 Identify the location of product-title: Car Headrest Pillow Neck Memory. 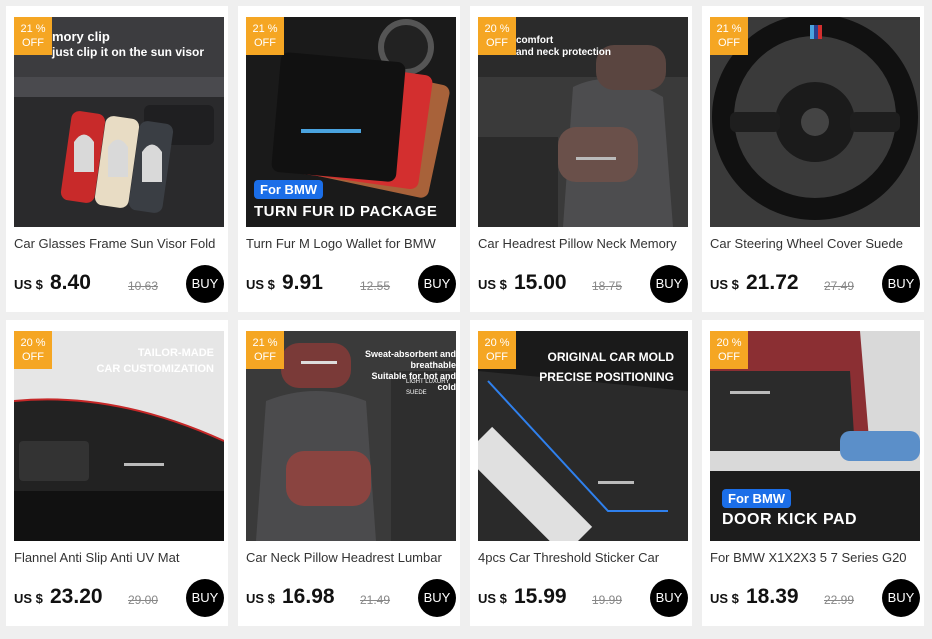
(583, 243).